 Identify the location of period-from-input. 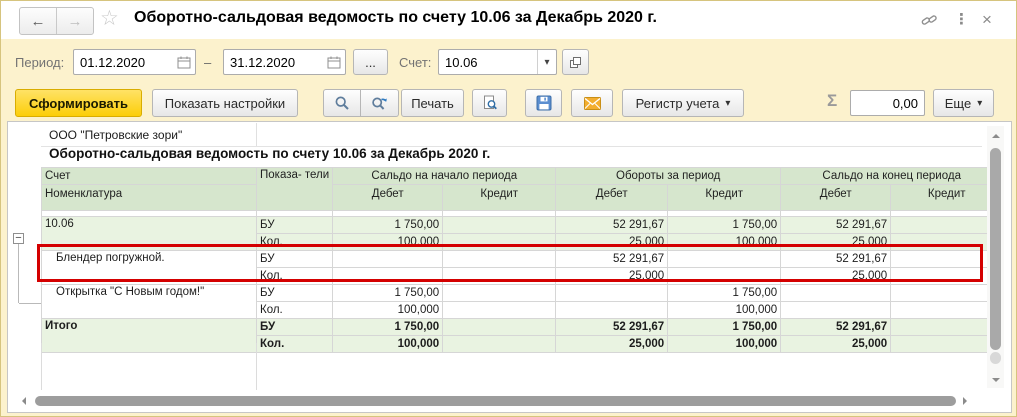
(123, 62).